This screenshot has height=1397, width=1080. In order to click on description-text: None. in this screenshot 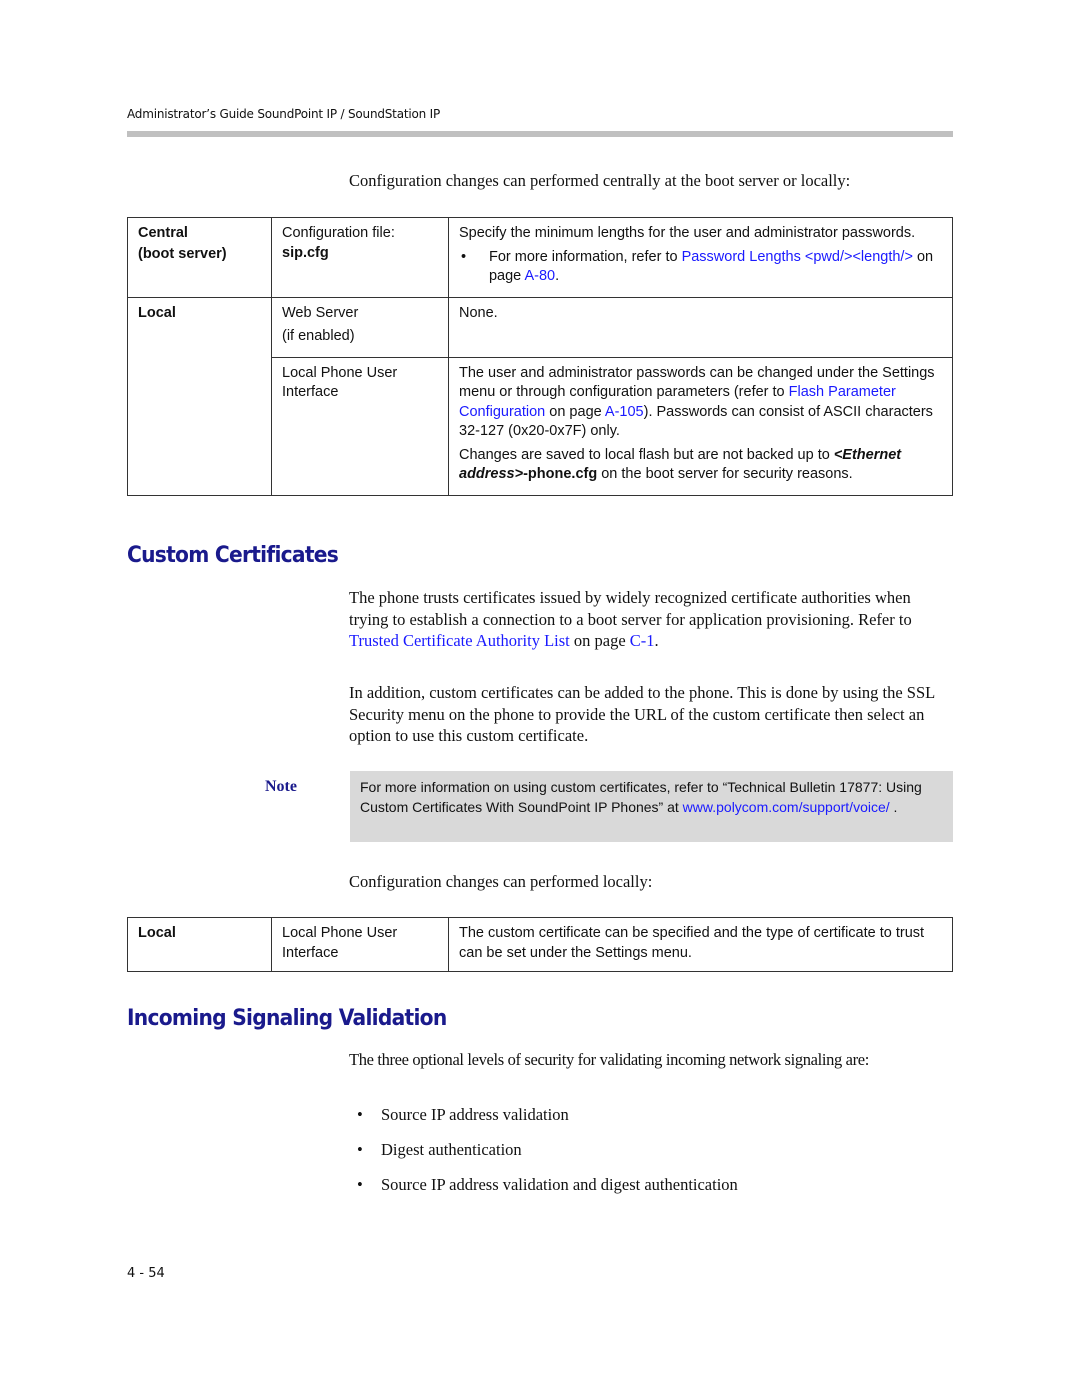, I will do `click(478, 312)`.